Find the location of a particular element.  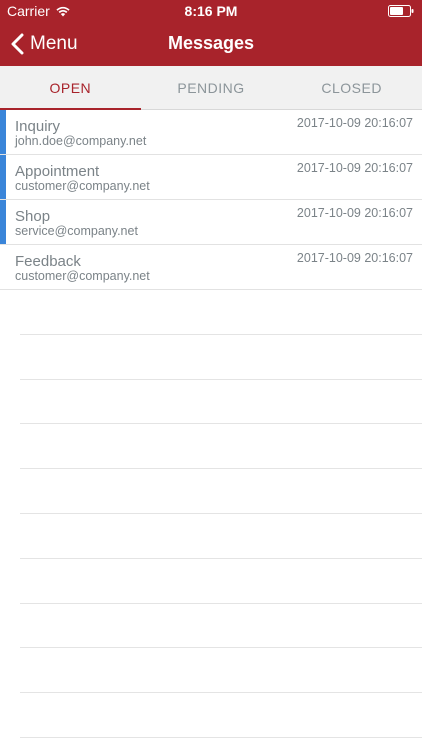

tab-bar: OPEN PENDING CLOSED is located at coordinates (211, 88).